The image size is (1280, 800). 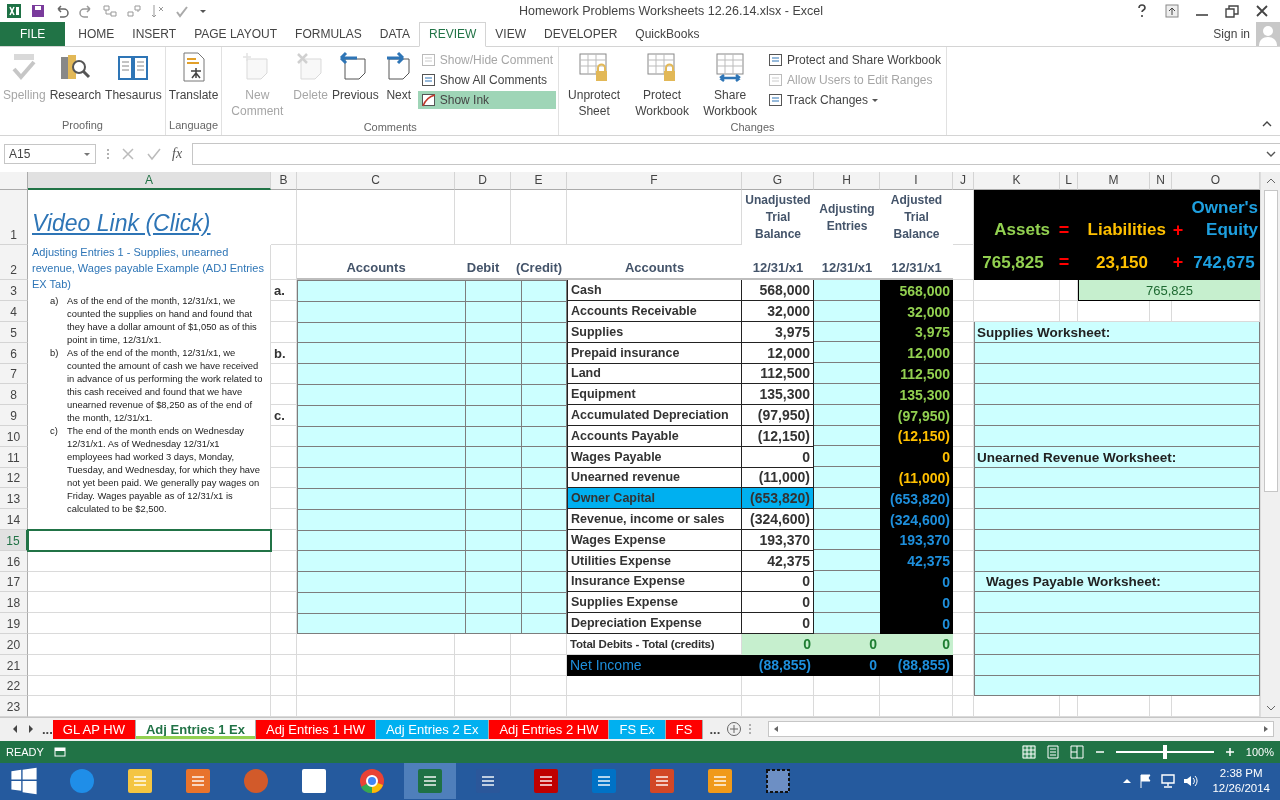 What do you see at coordinates (236, 33) in the screenshot?
I see `ribbon-tab: PAGE LAYOUT` at bounding box center [236, 33].